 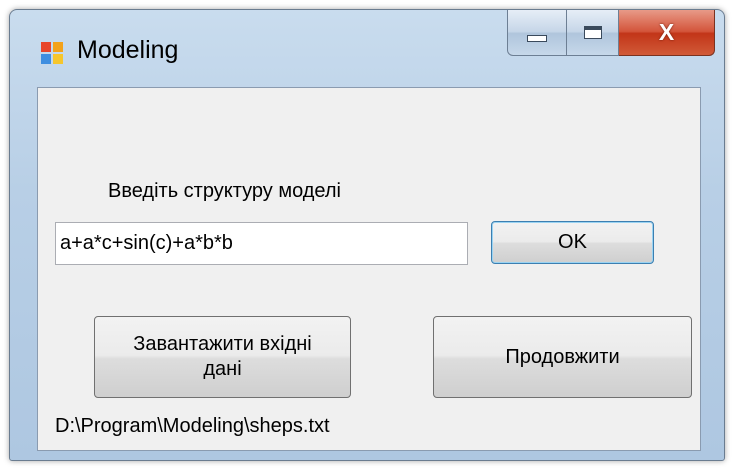 I want to click on window-title: Modeling, so click(x=128, y=50).